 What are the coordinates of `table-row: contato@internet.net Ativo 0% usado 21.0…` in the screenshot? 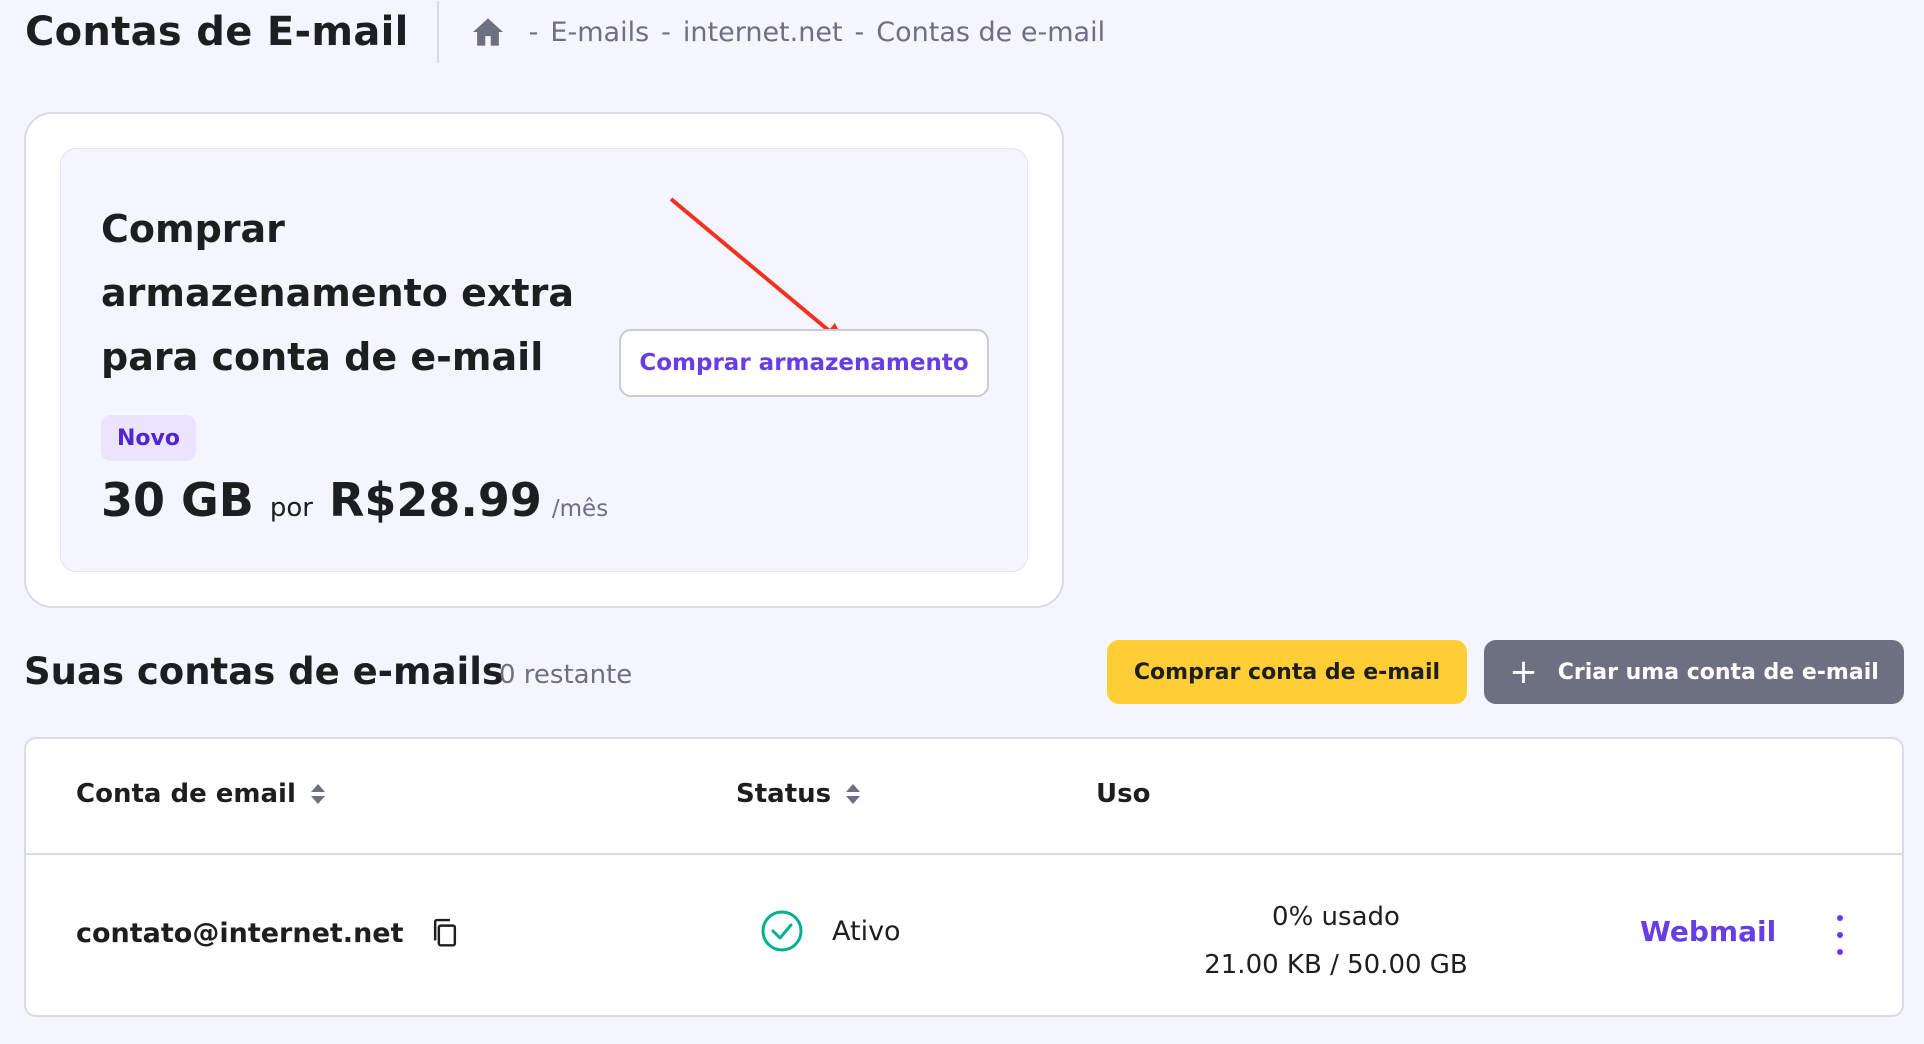 It's located at (964, 937).